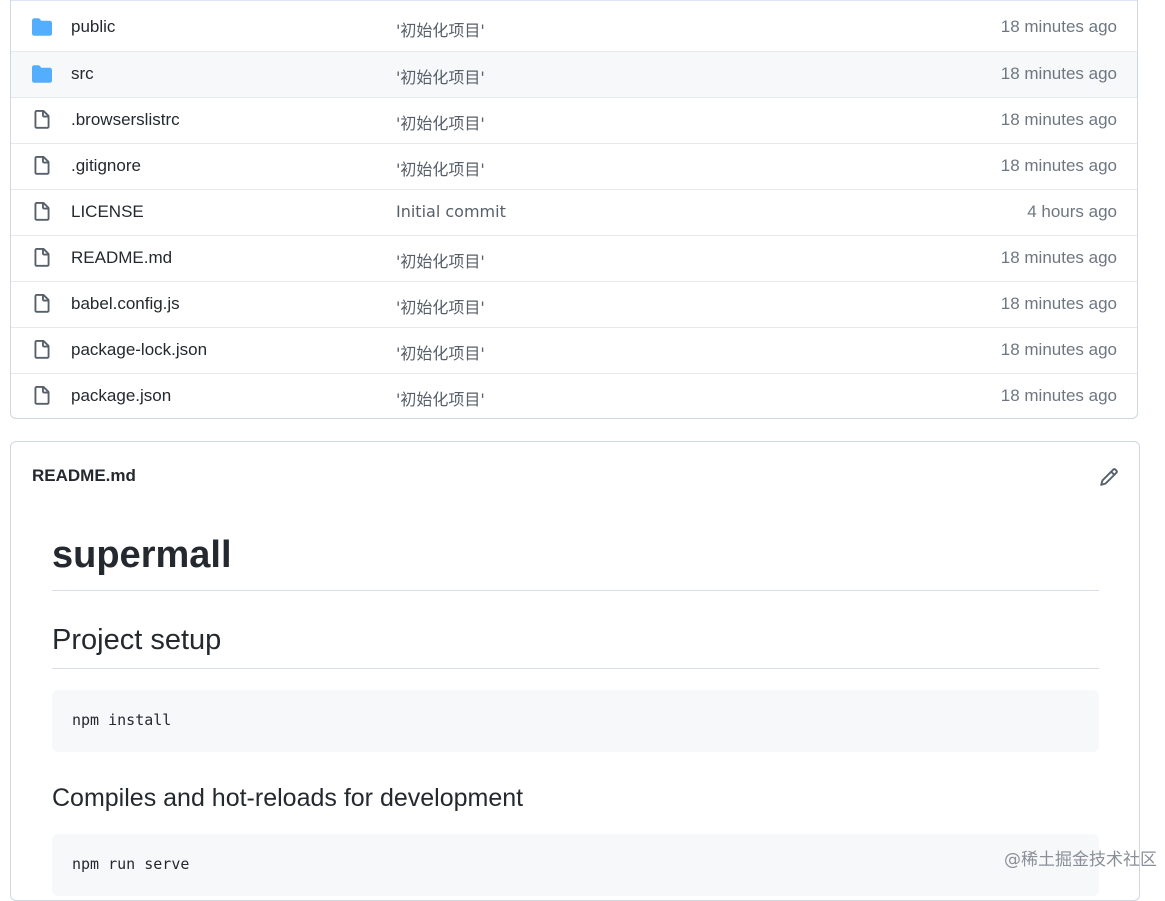  What do you see at coordinates (574, 26) in the screenshot?
I see `file-row: public '初始化项目' 18 minutes ago` at bounding box center [574, 26].